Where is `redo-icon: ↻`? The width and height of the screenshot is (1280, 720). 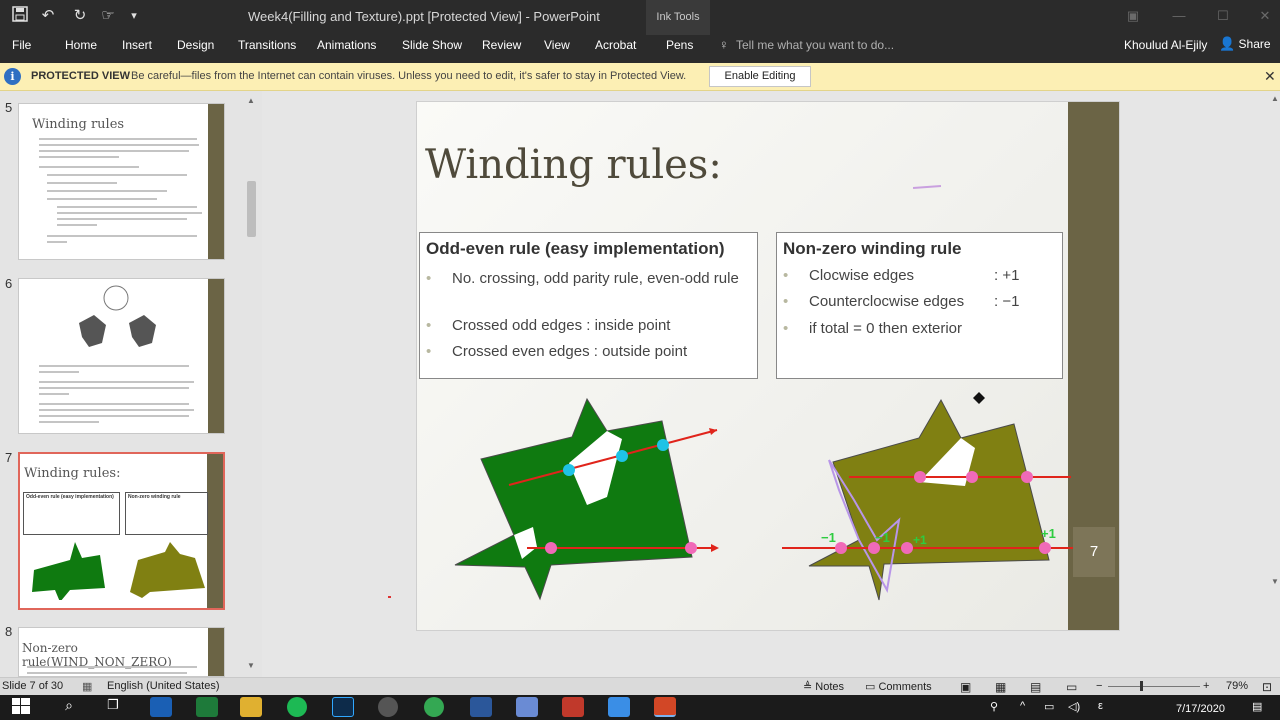
redo-icon: ↻ is located at coordinates (80, 16).